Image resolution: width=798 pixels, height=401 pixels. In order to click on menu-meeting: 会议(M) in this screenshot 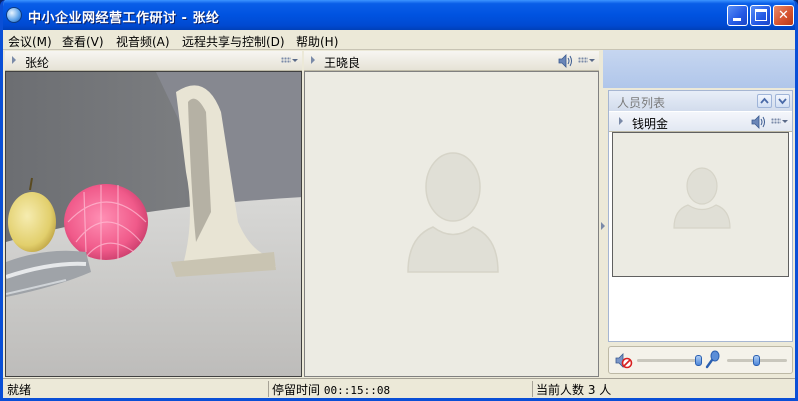, I will do `click(30, 41)`.